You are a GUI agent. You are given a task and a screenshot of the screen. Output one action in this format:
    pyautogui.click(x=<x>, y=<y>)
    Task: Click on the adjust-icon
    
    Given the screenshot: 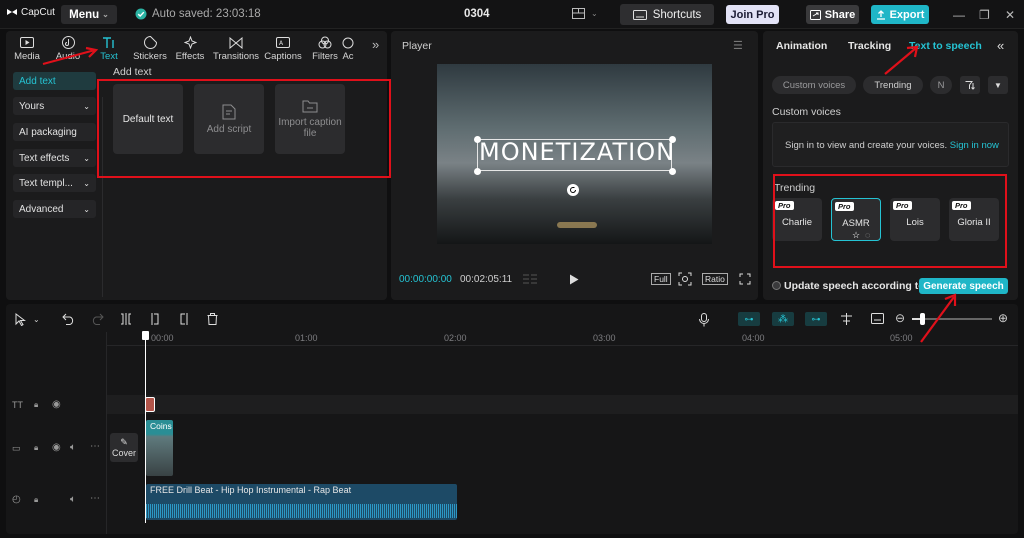 What is the action you would take?
    pyautogui.click(x=348, y=42)
    